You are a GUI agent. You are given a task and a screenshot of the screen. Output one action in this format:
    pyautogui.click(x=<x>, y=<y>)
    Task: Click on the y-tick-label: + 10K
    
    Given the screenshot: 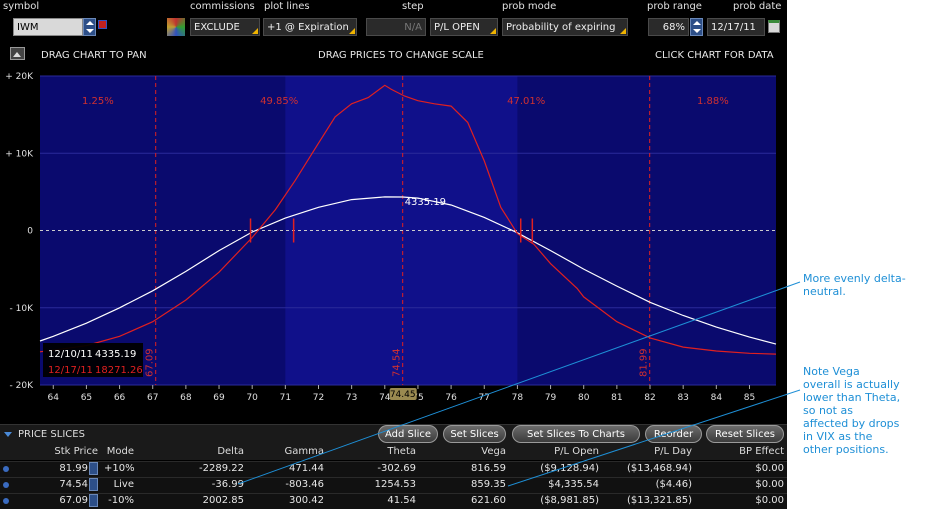 What is the action you would take?
    pyautogui.click(x=19, y=154)
    